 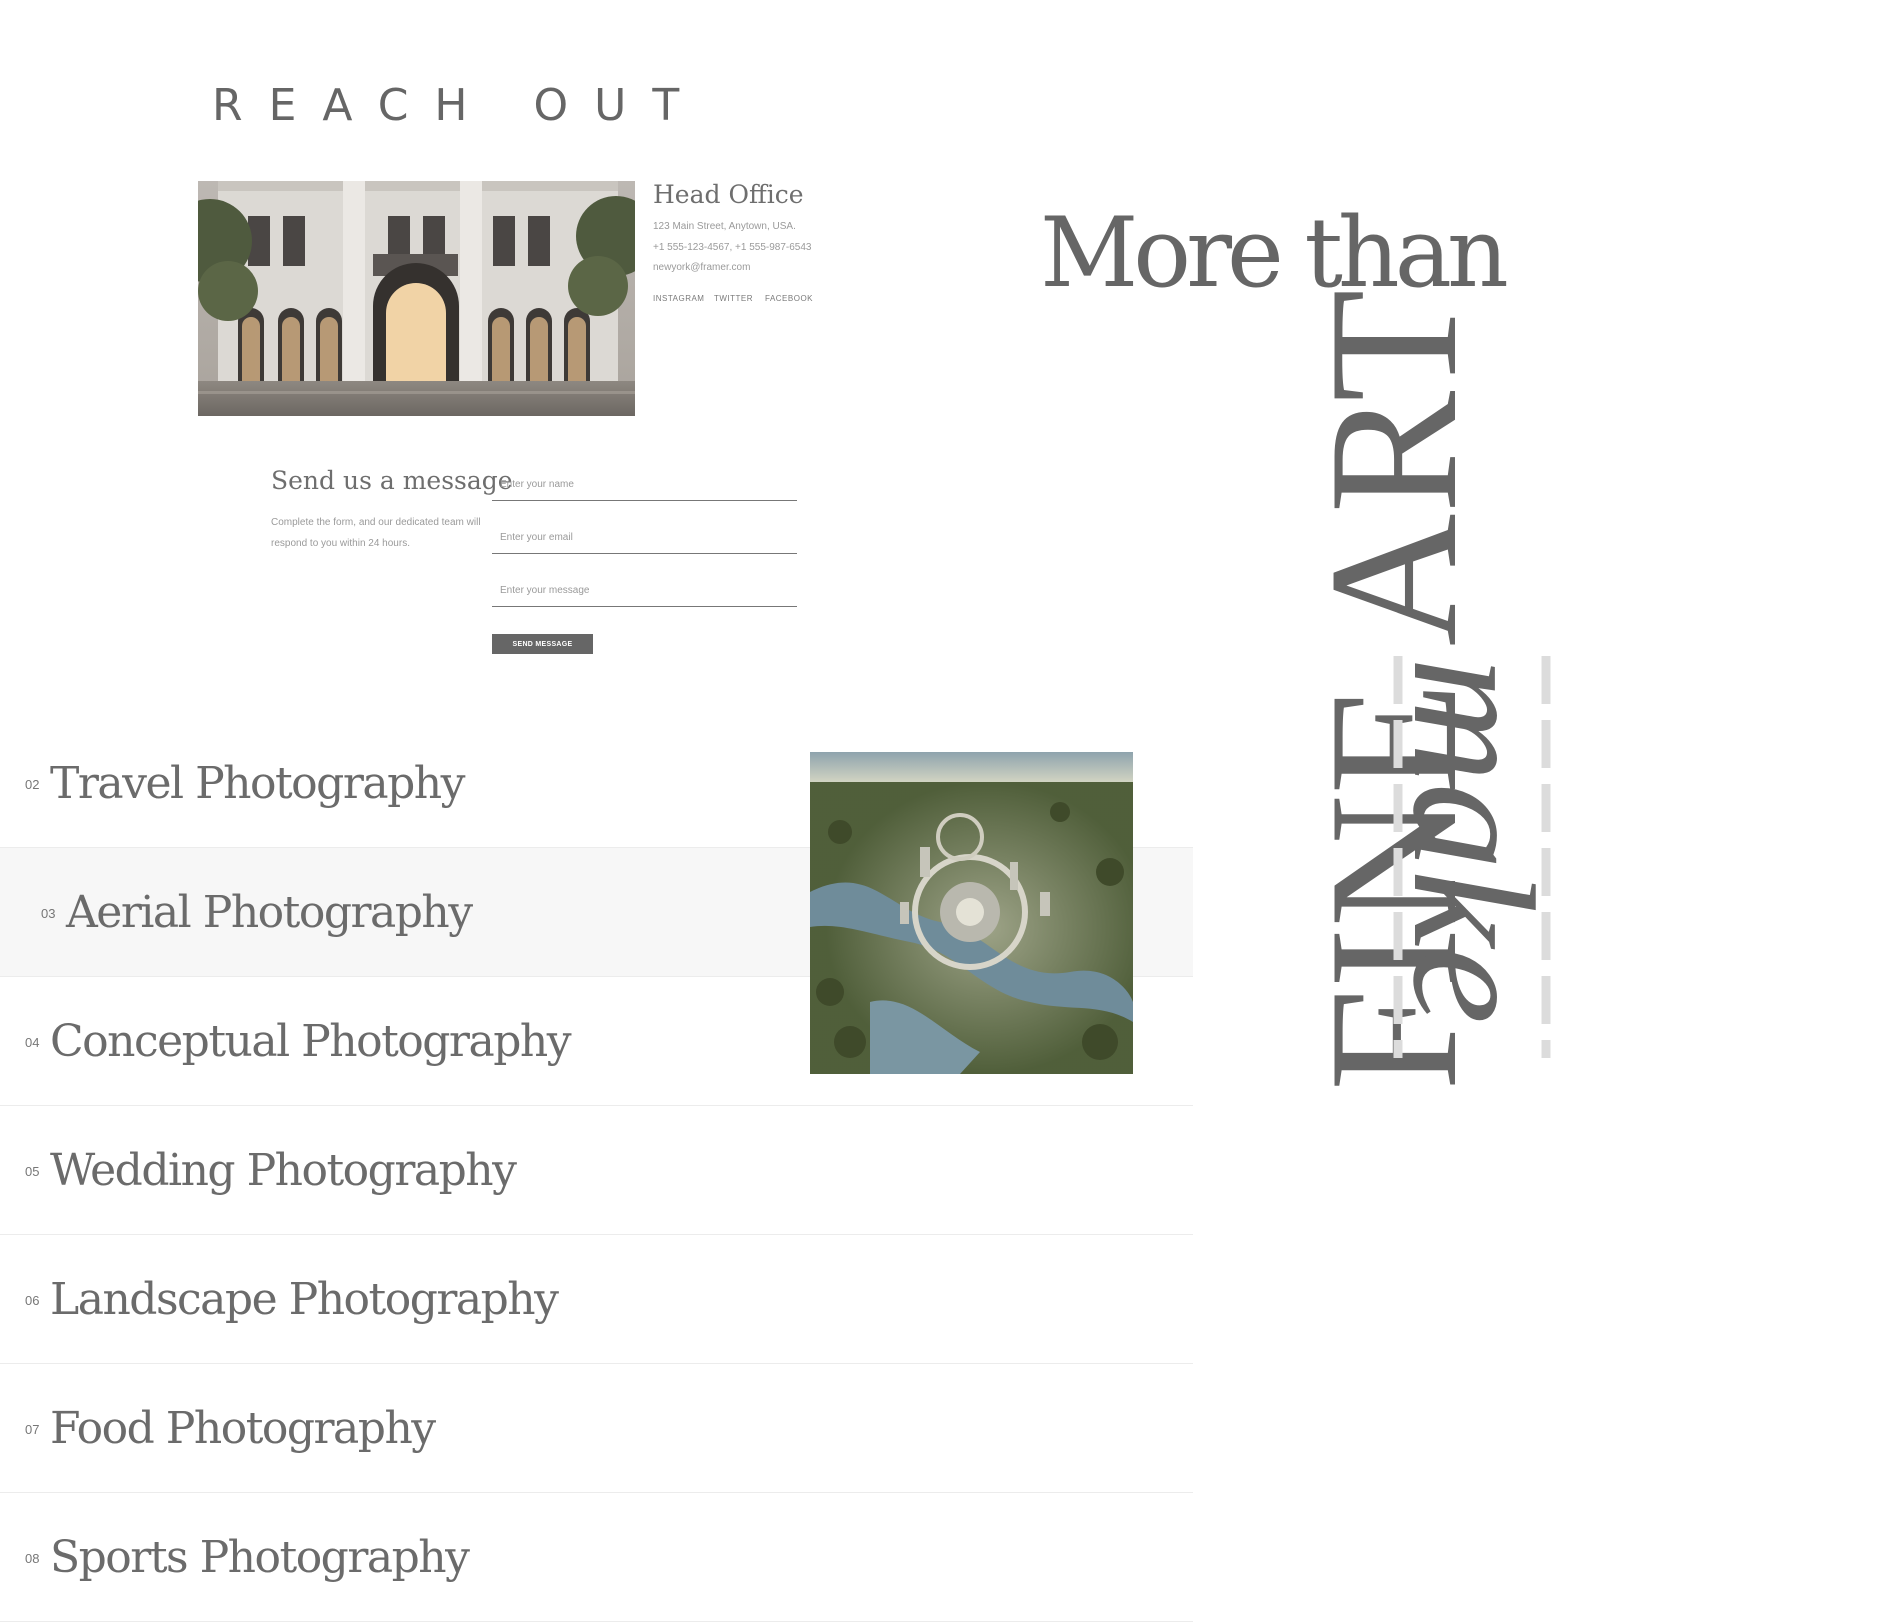 I want to click on service-number: 04, so click(x=32, y=1042).